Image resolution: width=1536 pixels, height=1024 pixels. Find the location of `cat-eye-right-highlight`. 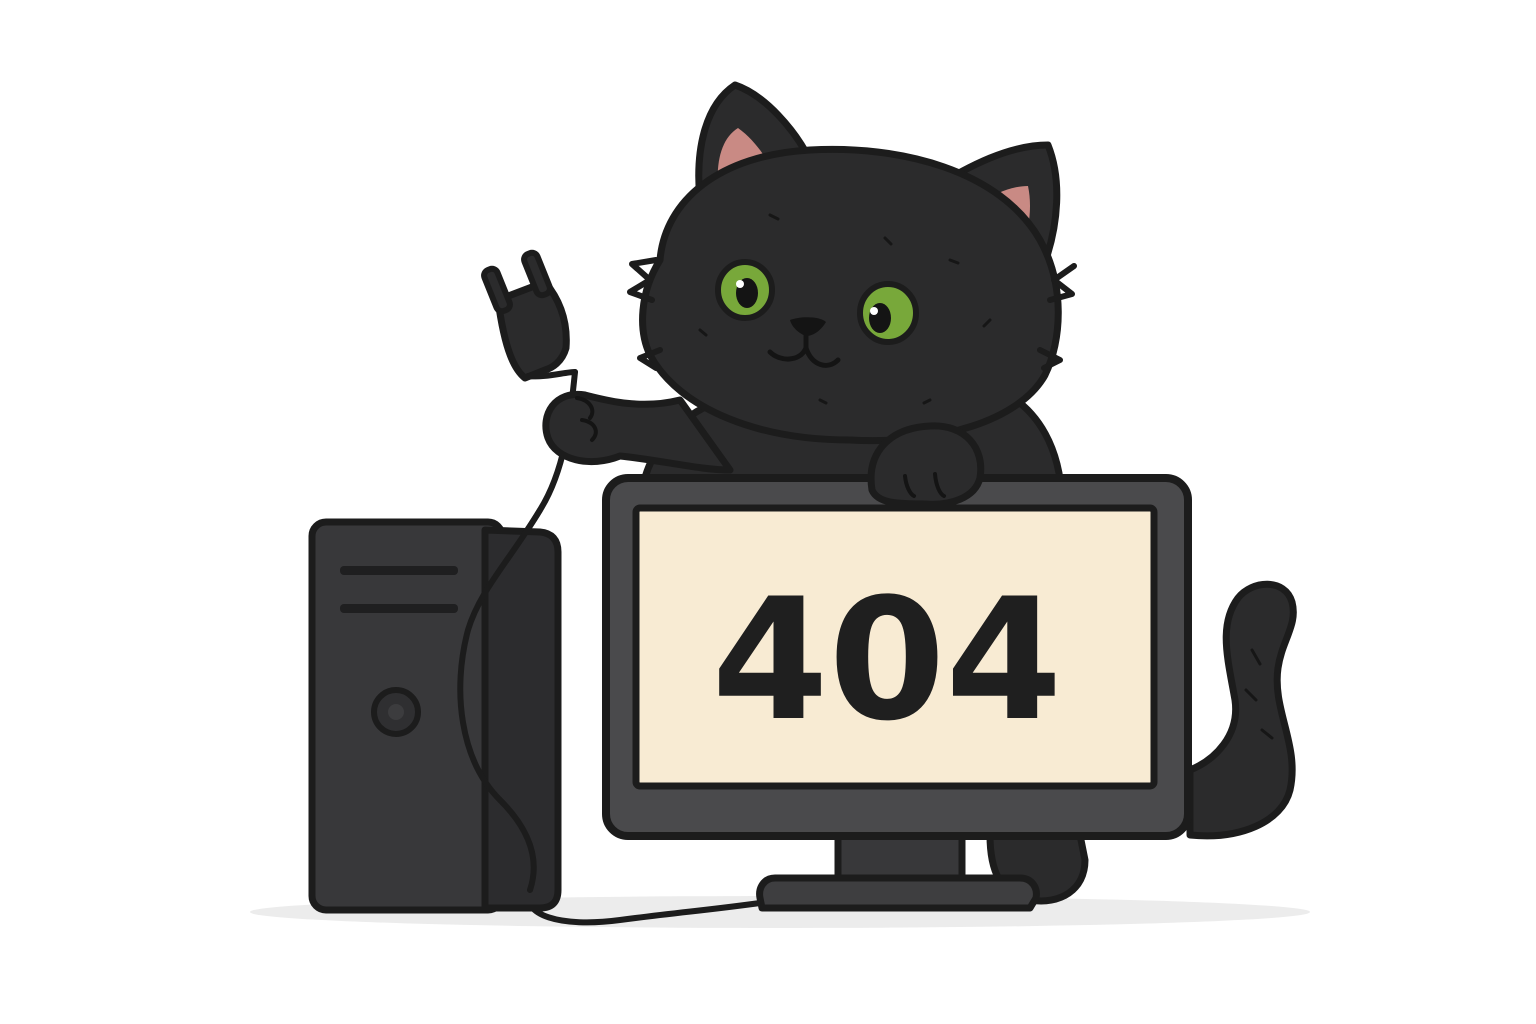

cat-eye-right-highlight is located at coordinates (874, 311).